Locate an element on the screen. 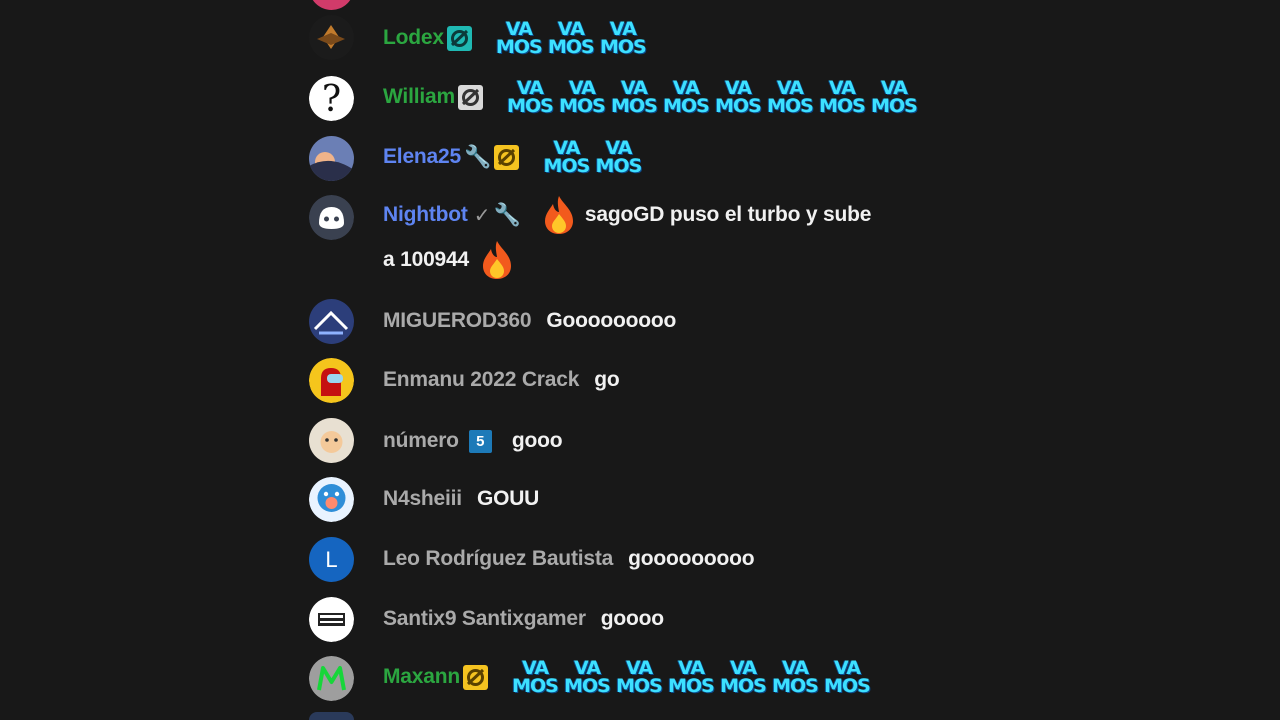  message-content: Elena25 🔧 VA MOS VA MOS is located at coordinates (513, 157).